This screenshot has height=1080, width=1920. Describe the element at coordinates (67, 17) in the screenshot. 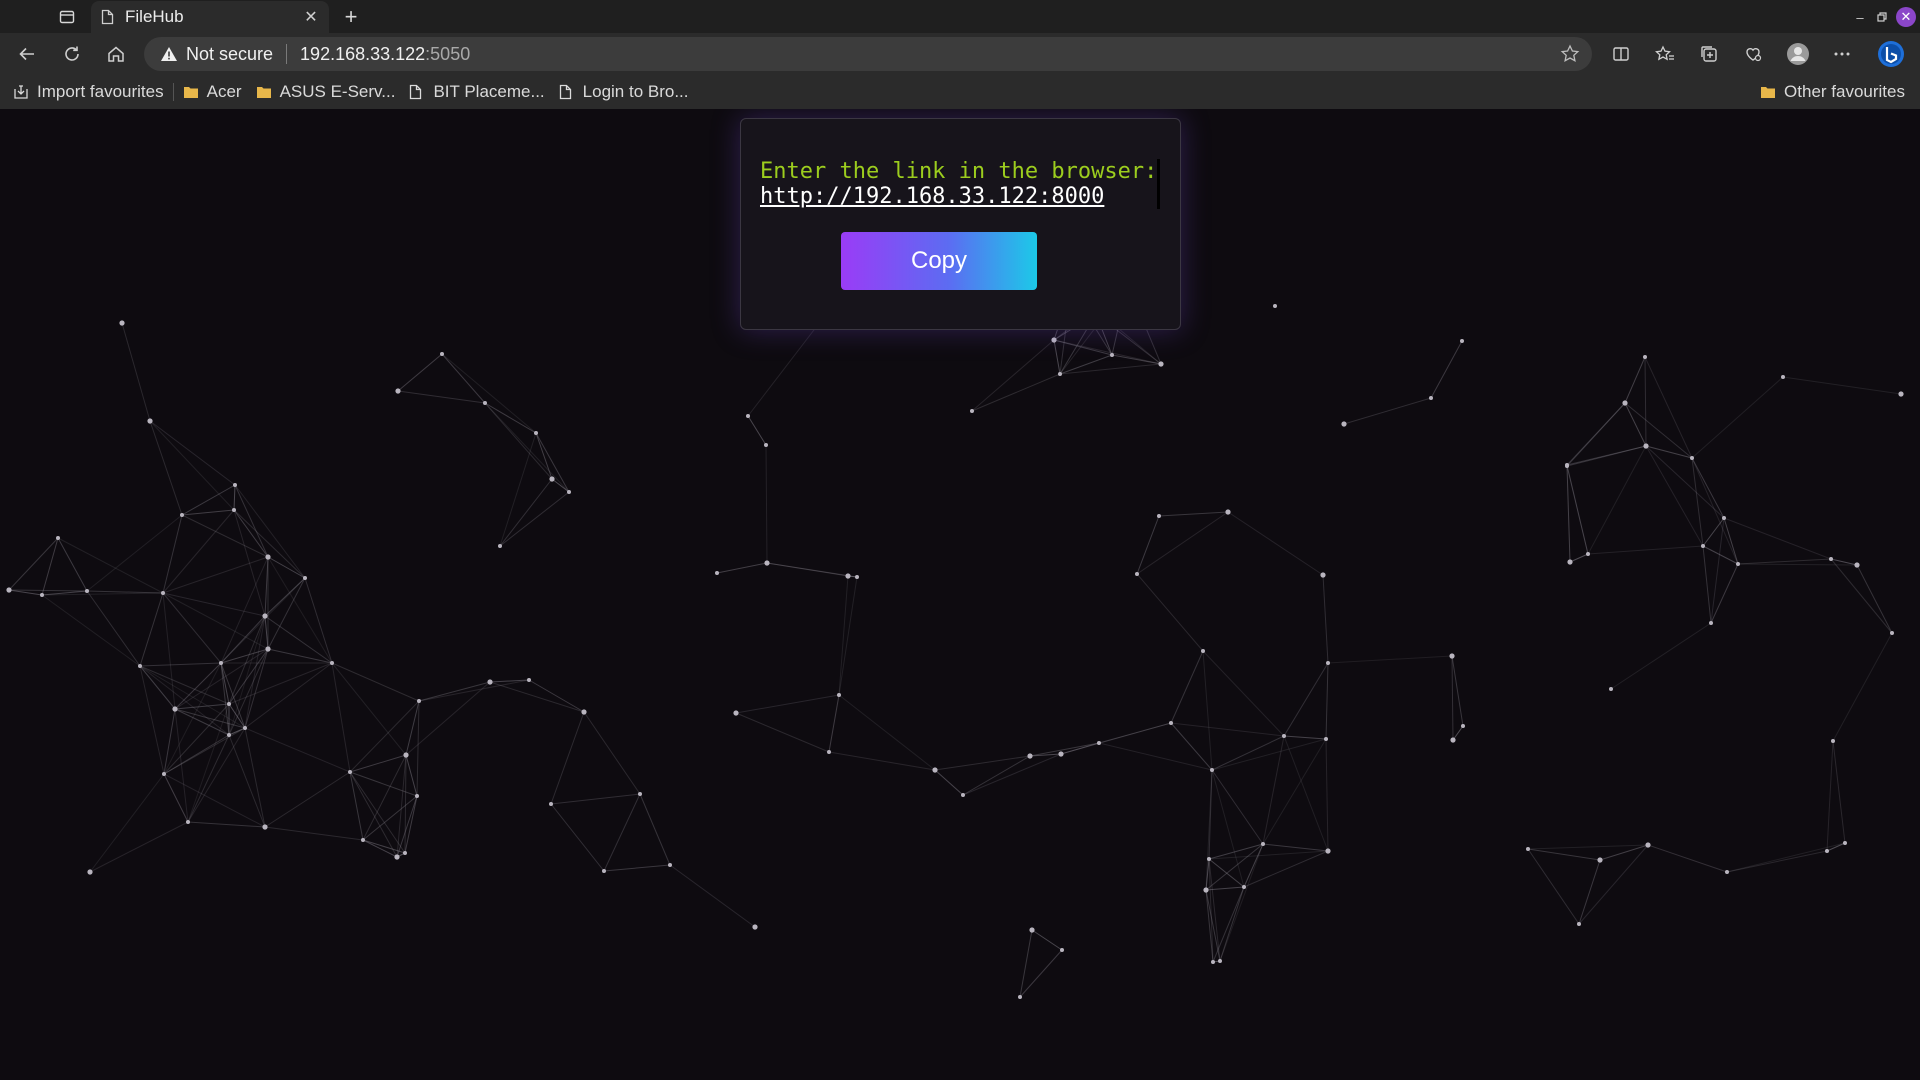

I see `tab-actions-icon` at that location.